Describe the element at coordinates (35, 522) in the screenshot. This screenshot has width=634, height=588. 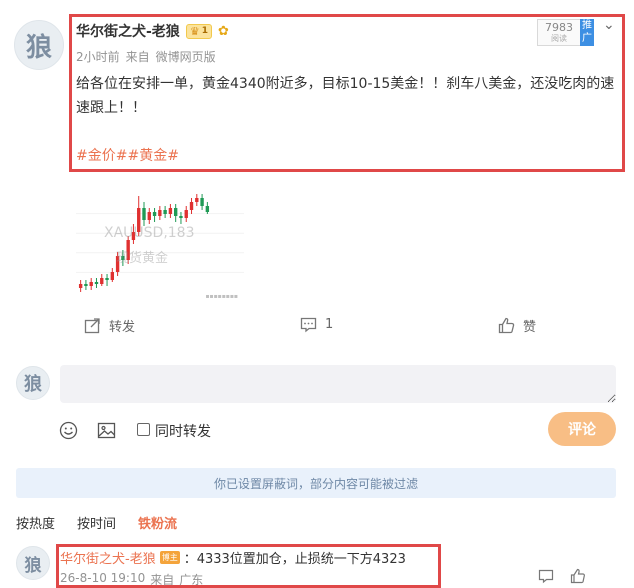
I see `tab-by-popularity: 按热度` at that location.